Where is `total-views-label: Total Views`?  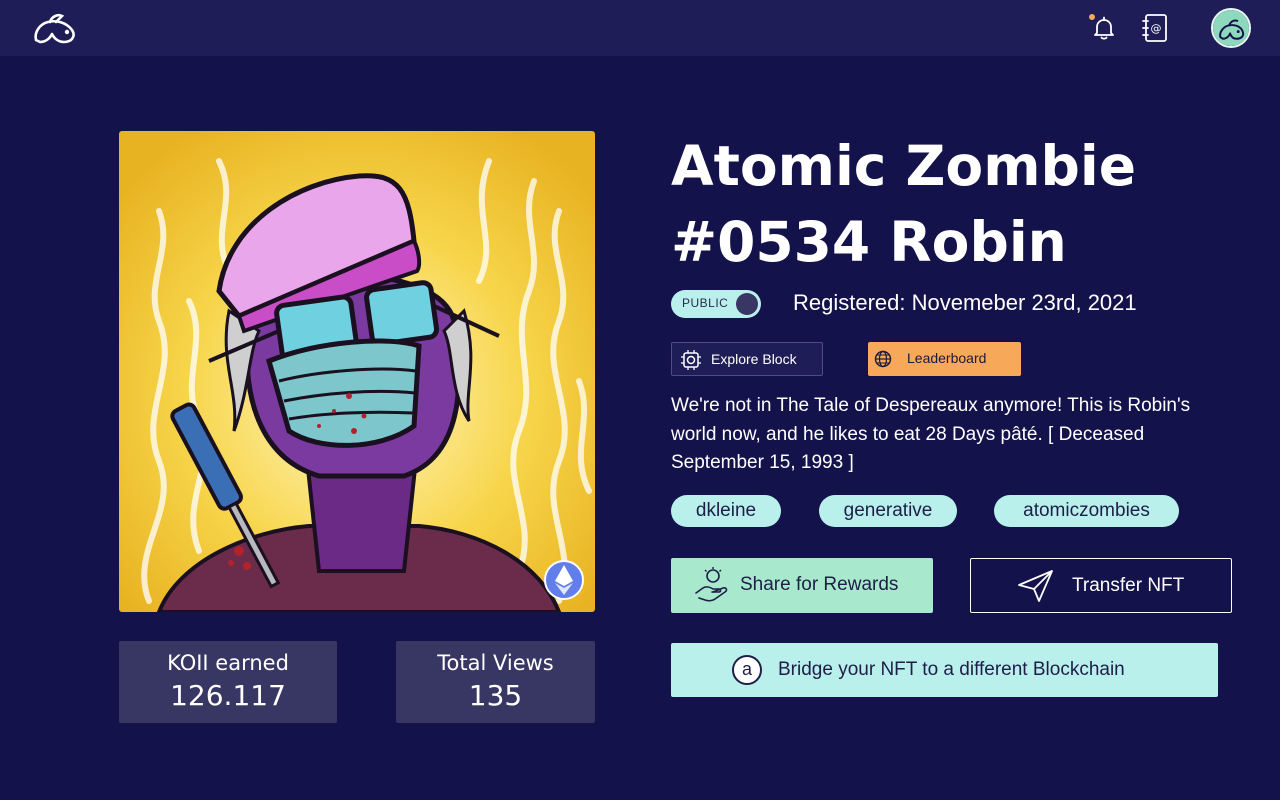
total-views-label: Total Views is located at coordinates (495, 663).